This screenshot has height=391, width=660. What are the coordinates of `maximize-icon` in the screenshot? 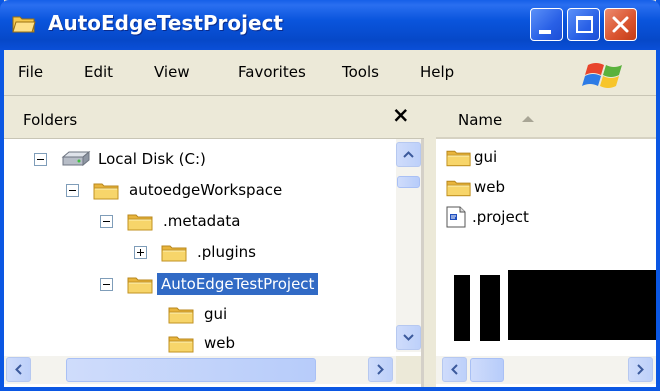 It's located at (584, 24).